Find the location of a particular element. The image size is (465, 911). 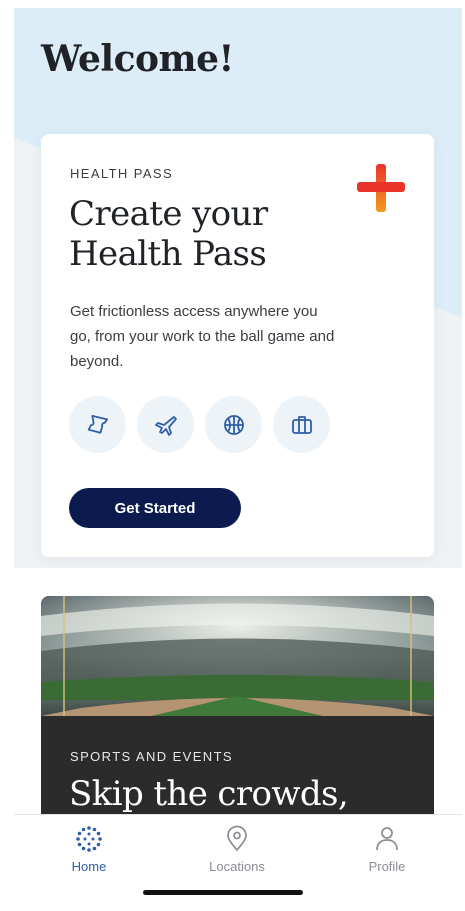

tab-locations: Locations is located at coordinates (237, 849).